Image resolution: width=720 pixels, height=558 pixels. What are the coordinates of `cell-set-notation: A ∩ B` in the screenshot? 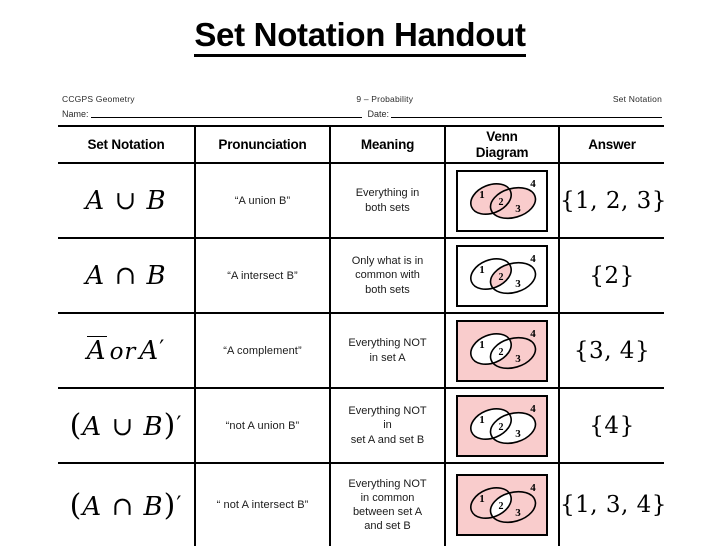 It's located at (127, 275).